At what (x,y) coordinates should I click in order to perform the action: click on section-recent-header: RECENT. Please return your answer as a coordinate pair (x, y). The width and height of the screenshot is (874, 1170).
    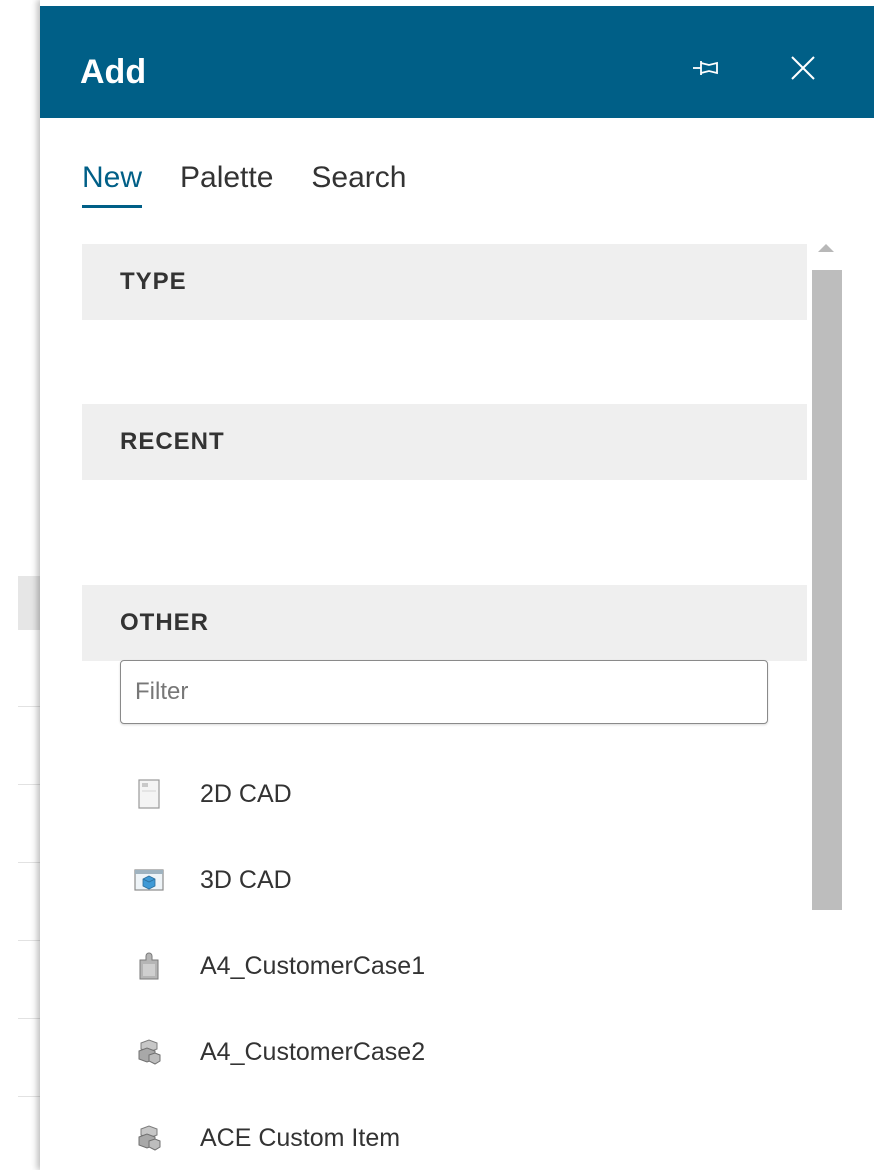
    Looking at the image, I should click on (444, 442).